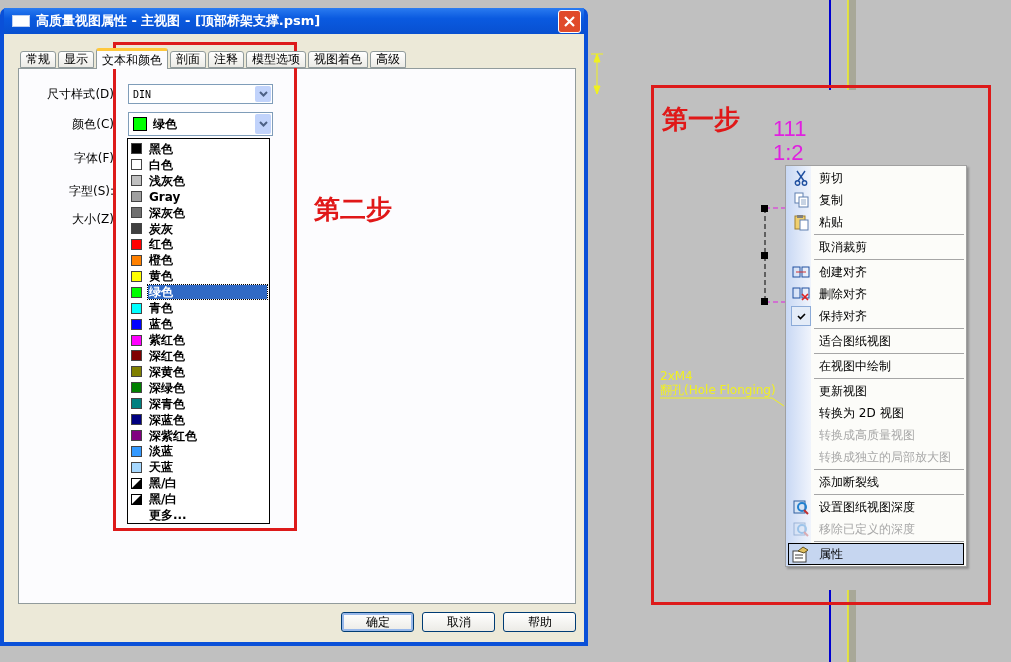  Describe the element at coordinates (801, 272) in the screenshot. I see `align-icon` at that location.